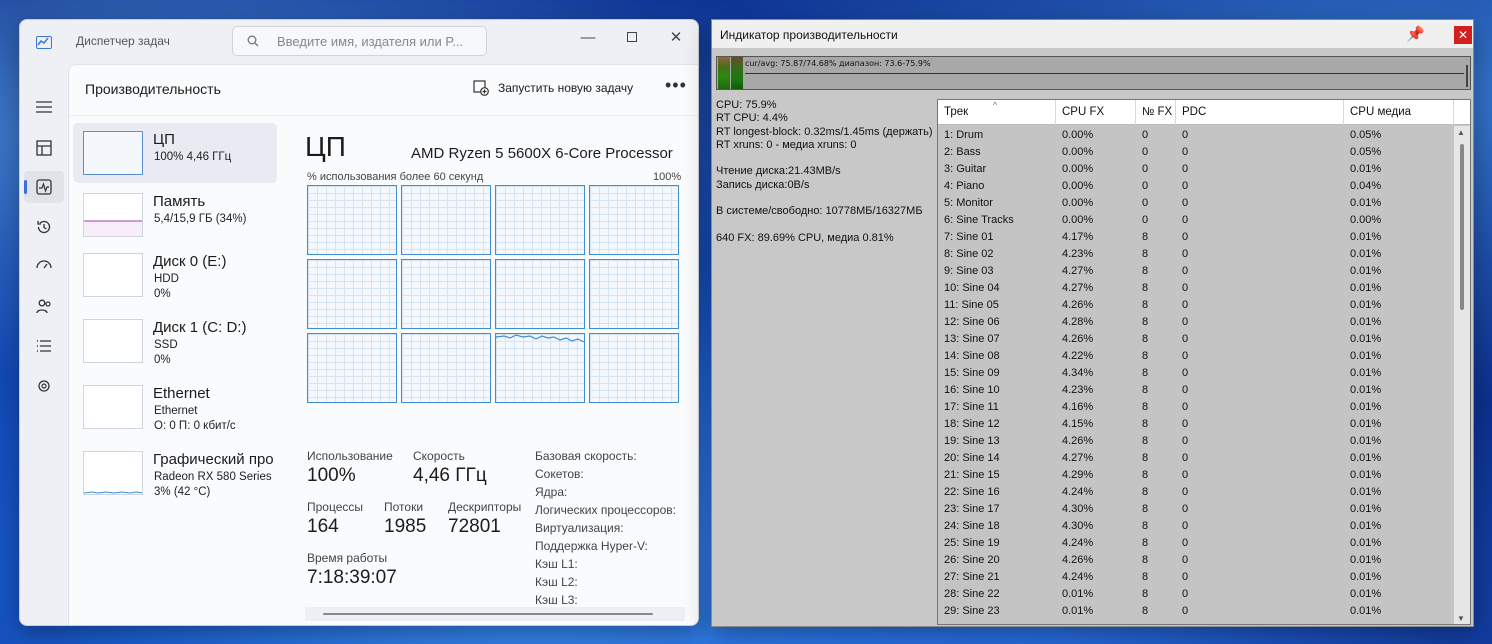 This screenshot has width=1492, height=644. I want to click on table-row: 1: Drum 0.00% 0 0 0.05%, so click(1195, 136).